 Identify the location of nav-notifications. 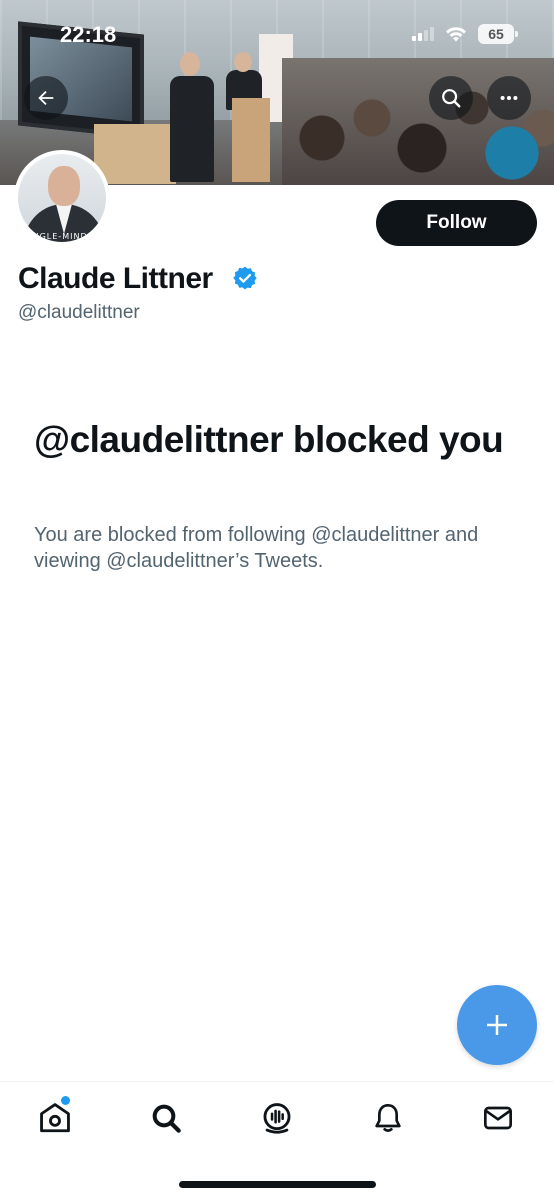
(388, 1118).